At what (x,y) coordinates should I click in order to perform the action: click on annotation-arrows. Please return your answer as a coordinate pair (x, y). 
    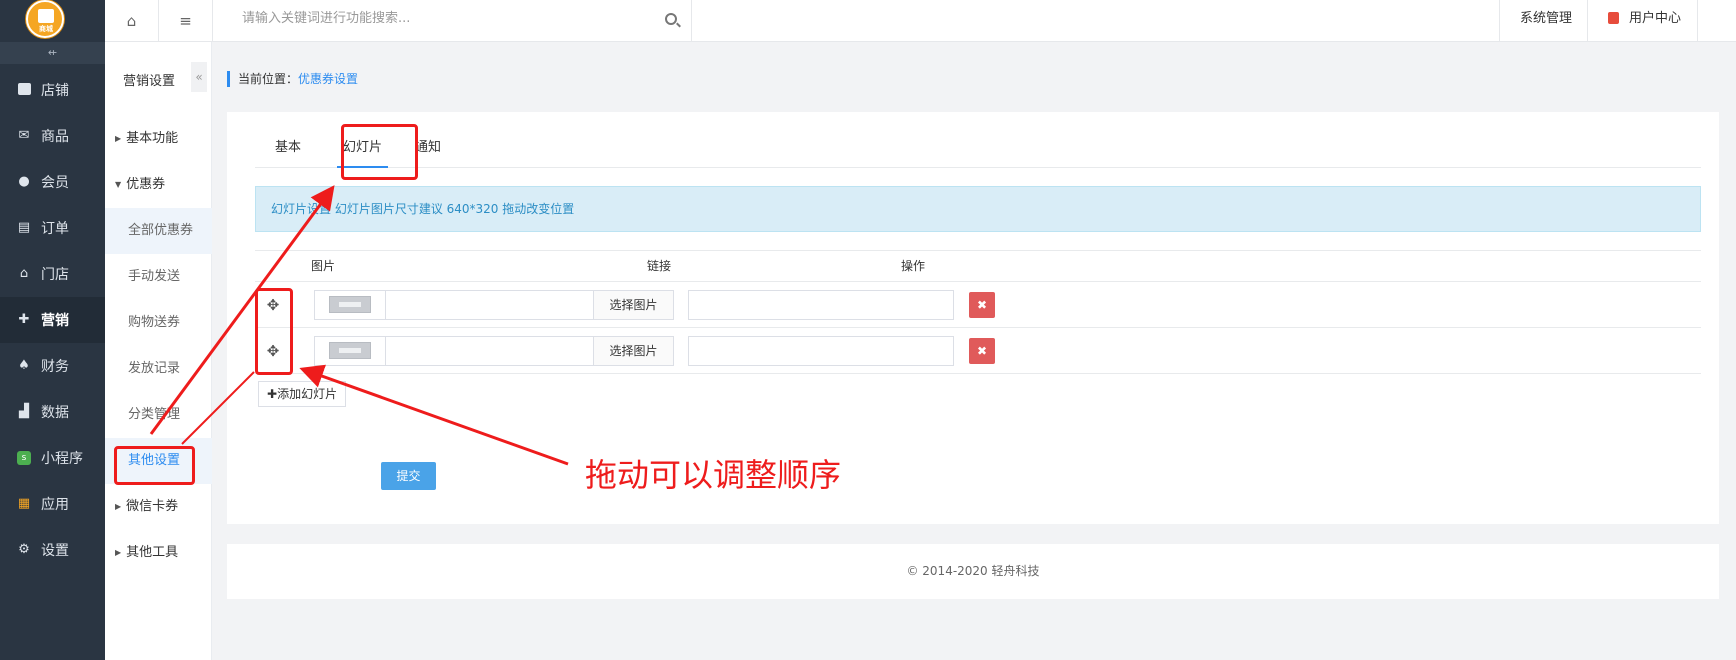
    Looking at the image, I should click on (359, 325).